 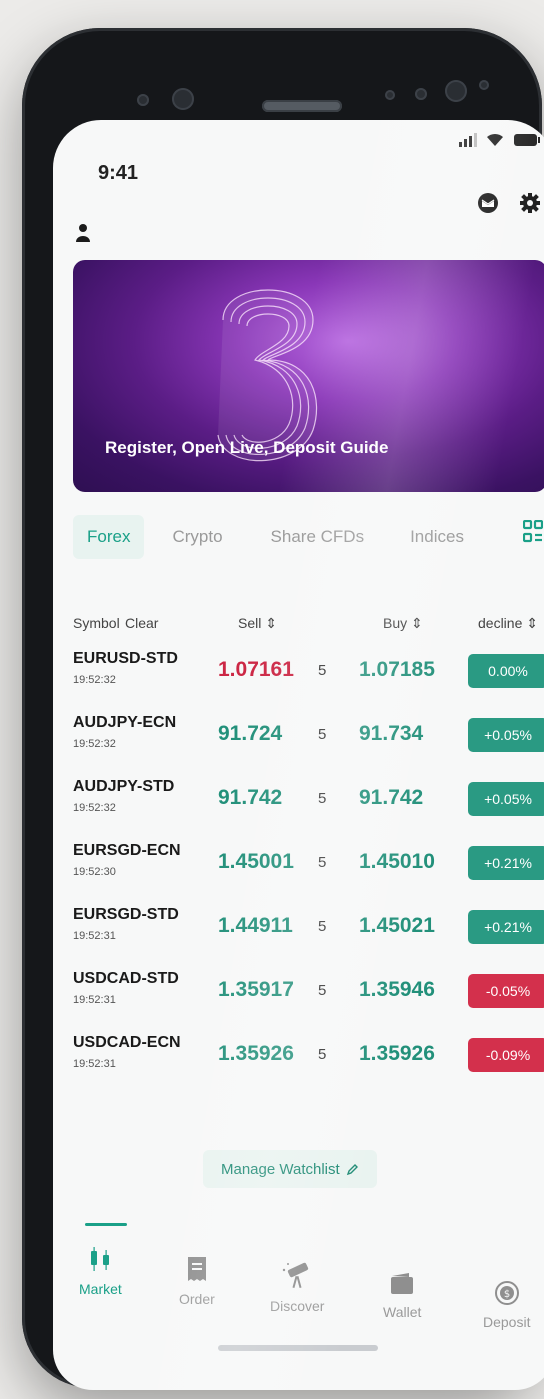 What do you see at coordinates (183, 99) in the screenshot?
I see `front-camera-icon` at bounding box center [183, 99].